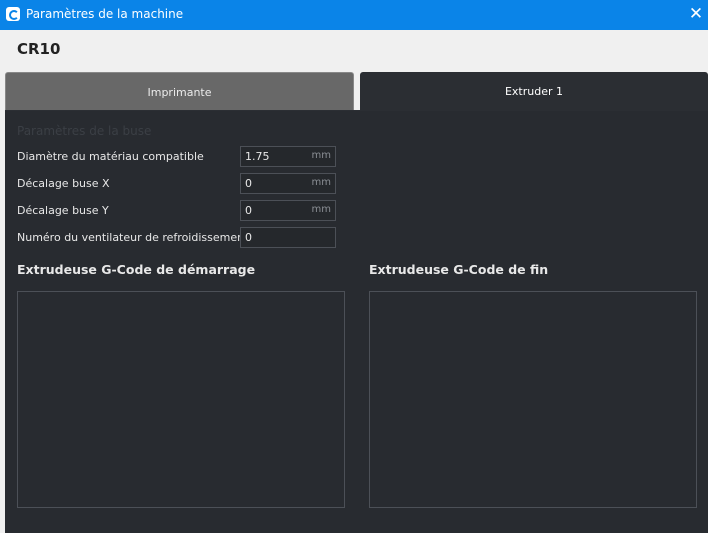 This screenshot has width=708, height=533. I want to click on nozzle-offset-x-value: 0, so click(248, 183).